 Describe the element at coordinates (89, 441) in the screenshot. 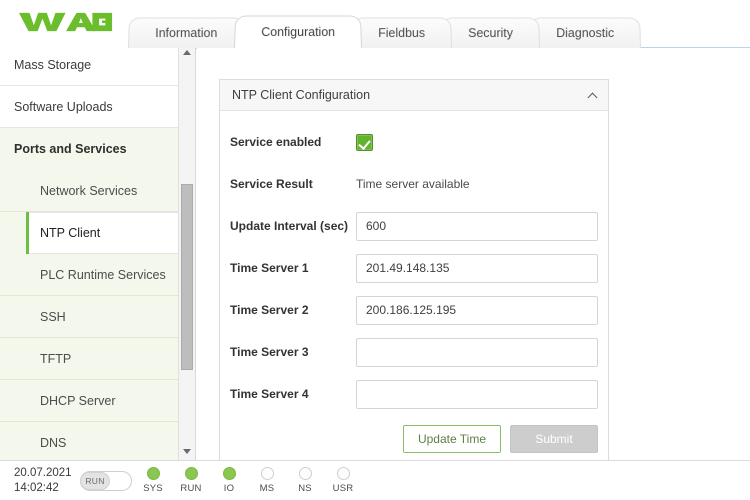

I see `sidebar-item-dns: DNS` at that location.